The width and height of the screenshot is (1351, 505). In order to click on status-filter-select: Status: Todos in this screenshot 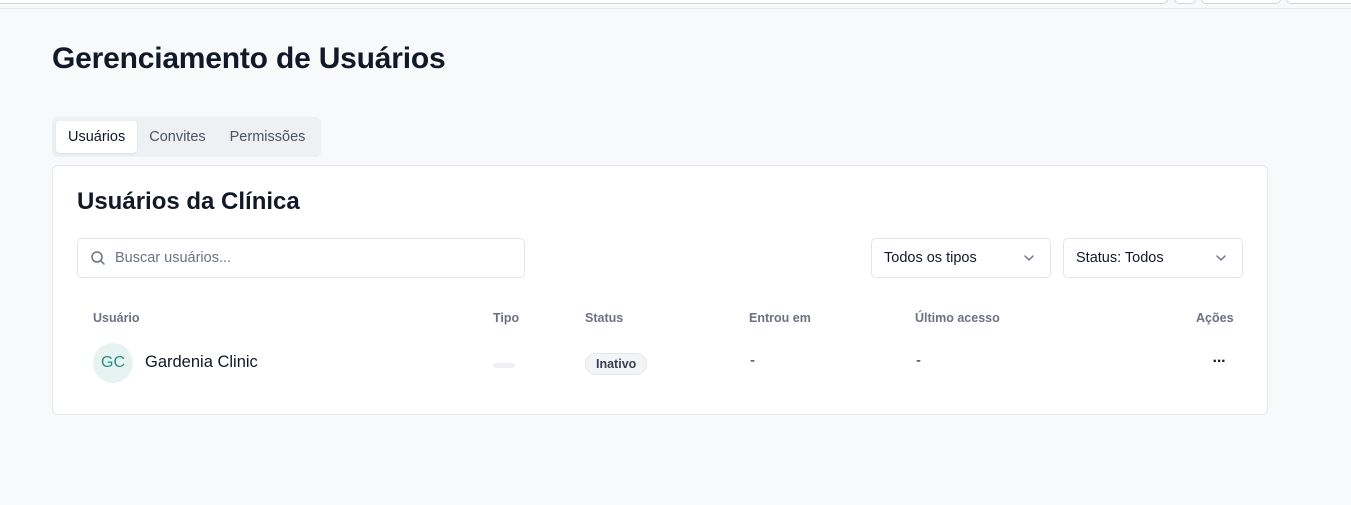, I will do `click(1153, 258)`.